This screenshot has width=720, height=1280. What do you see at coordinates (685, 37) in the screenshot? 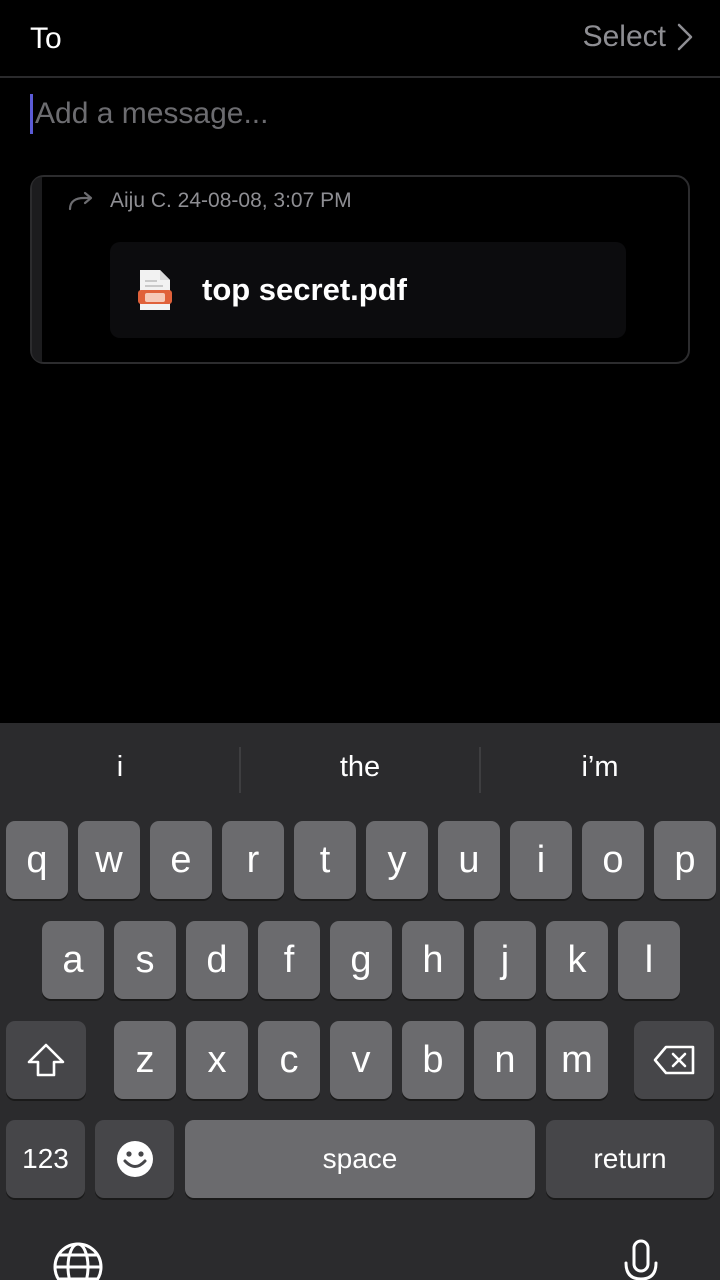
I see `chevron-right-icon` at bounding box center [685, 37].